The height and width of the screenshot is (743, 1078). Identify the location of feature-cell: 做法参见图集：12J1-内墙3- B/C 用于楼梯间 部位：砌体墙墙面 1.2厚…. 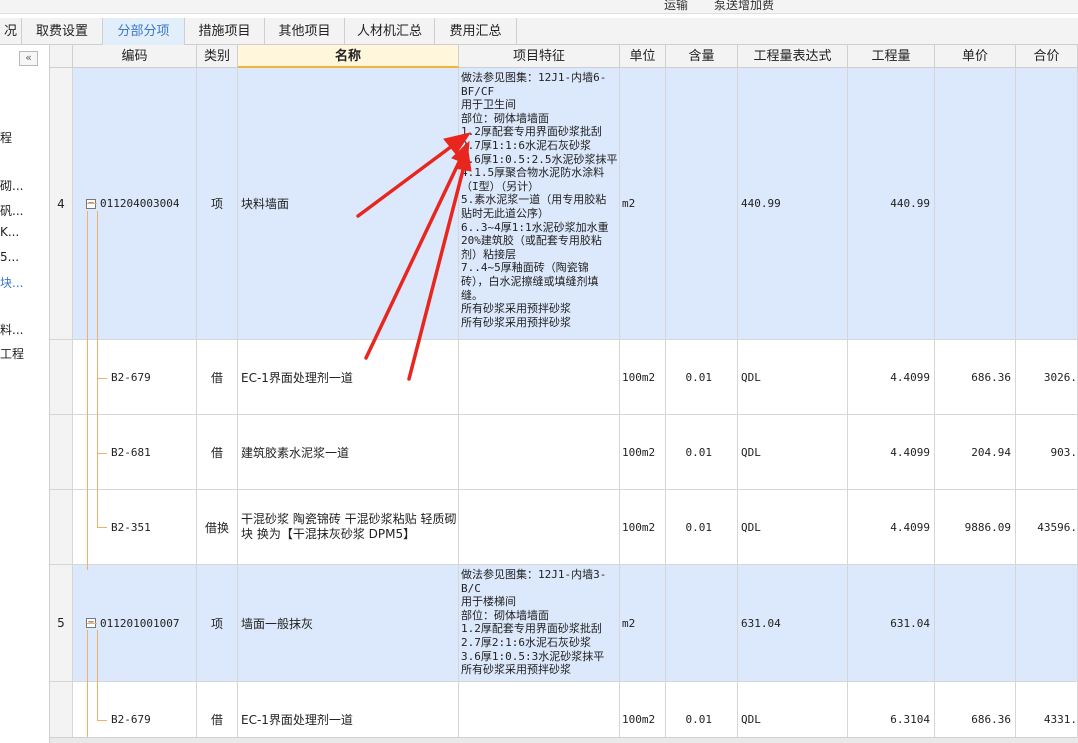
(539, 623).